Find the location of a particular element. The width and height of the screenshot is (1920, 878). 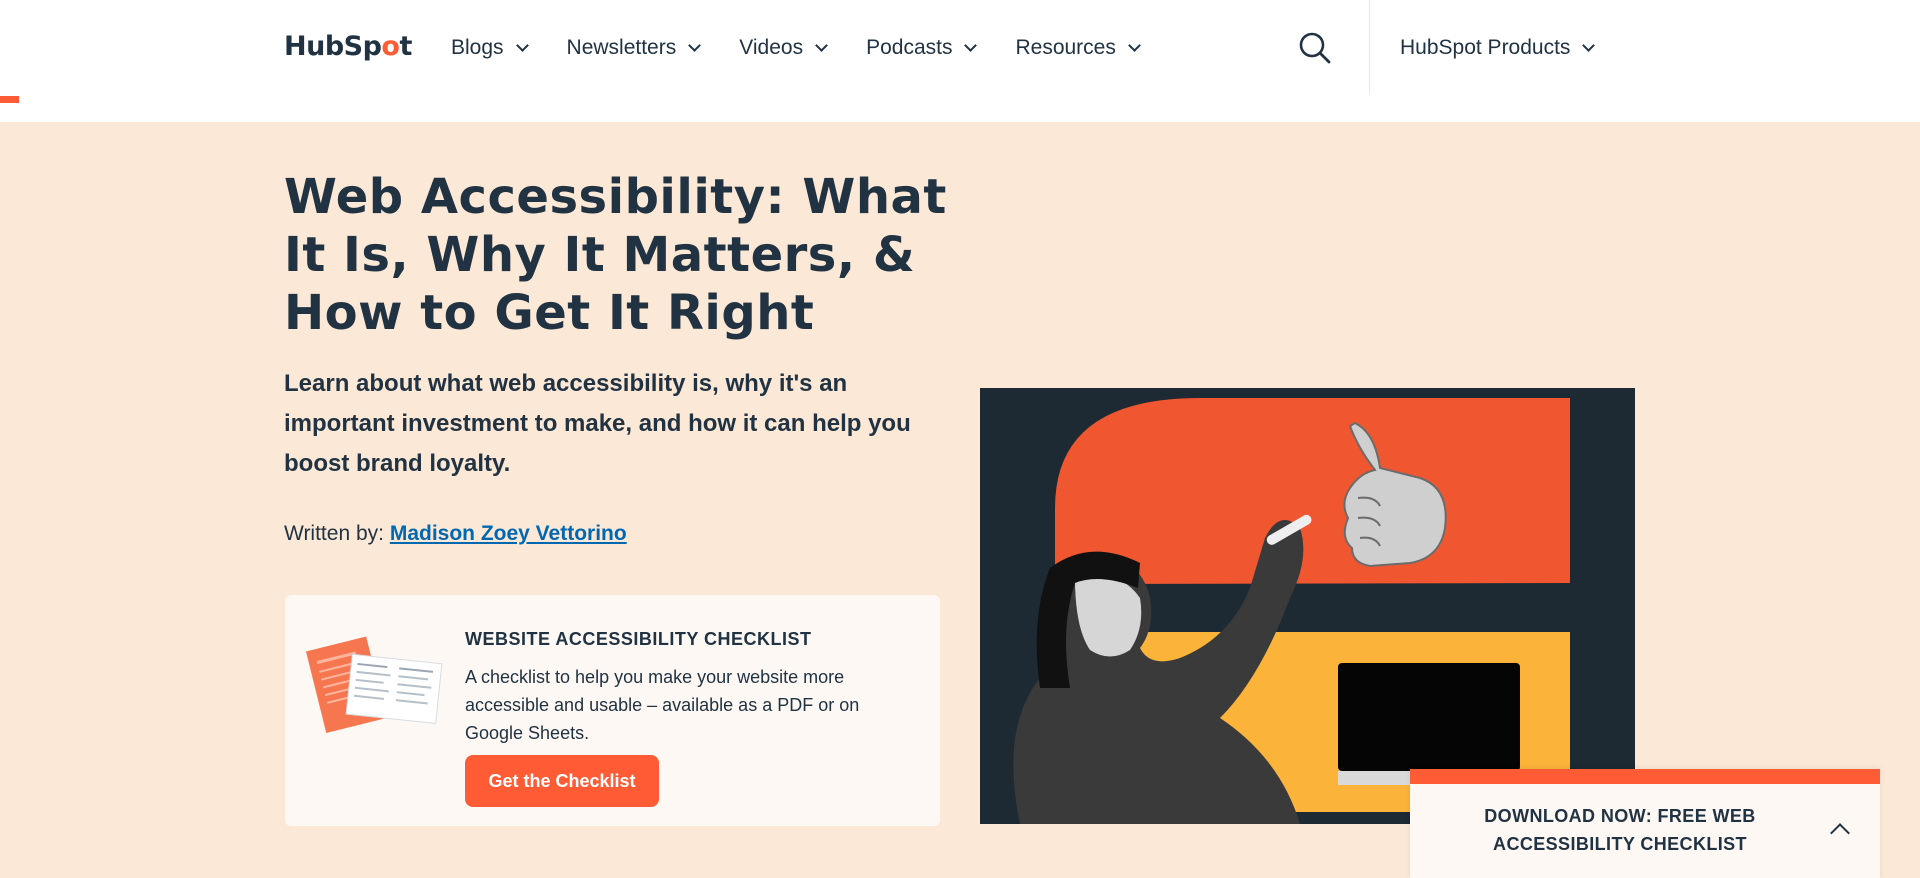

hubspot-products-menu: HubSpot Products is located at coordinates (1498, 48).